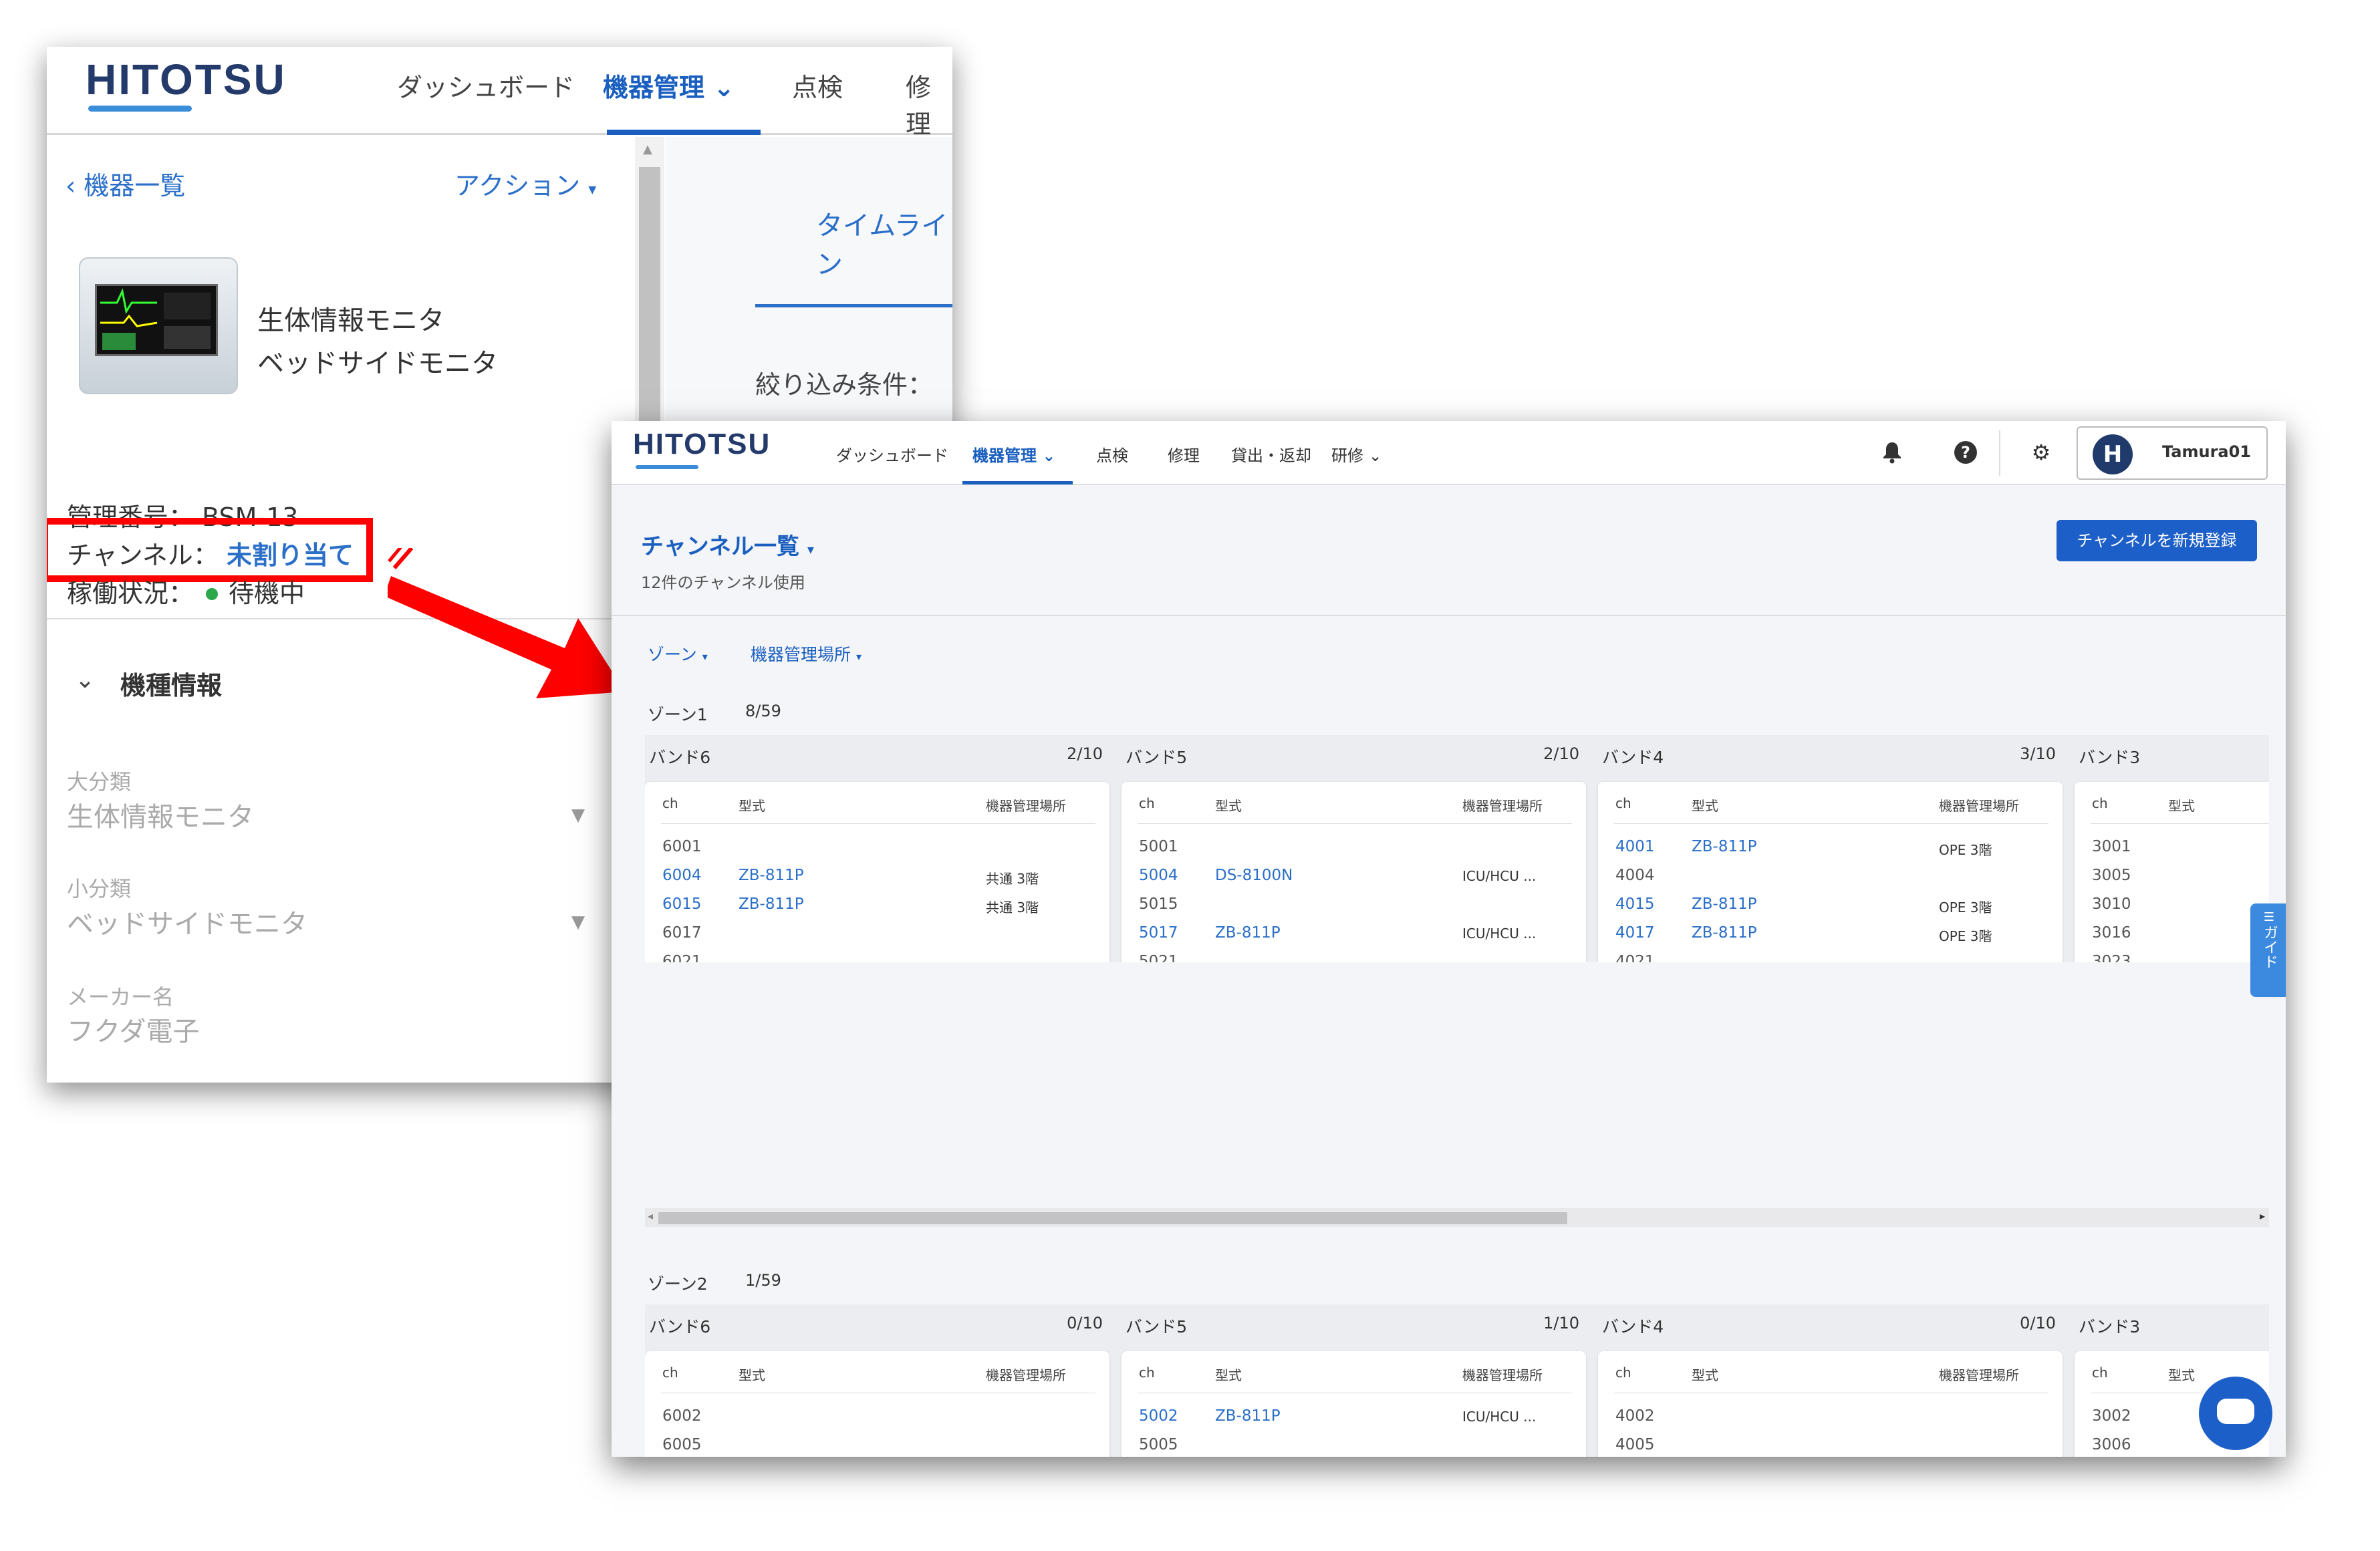 The height and width of the screenshot is (1551, 2380). What do you see at coordinates (2041, 452) in the screenshot?
I see `gear-icon: ⚙` at bounding box center [2041, 452].